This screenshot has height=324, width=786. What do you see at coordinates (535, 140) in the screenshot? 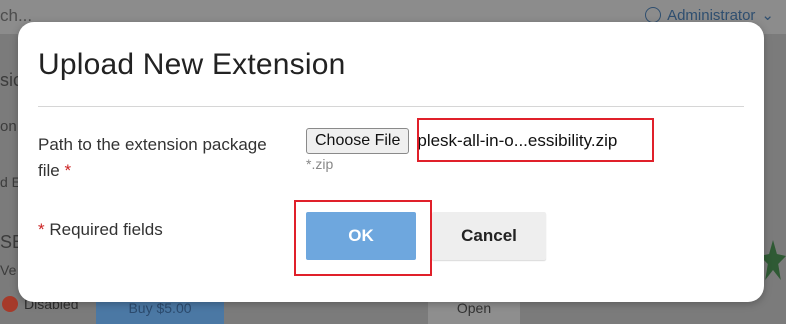
I see `file-highlight-box` at bounding box center [535, 140].